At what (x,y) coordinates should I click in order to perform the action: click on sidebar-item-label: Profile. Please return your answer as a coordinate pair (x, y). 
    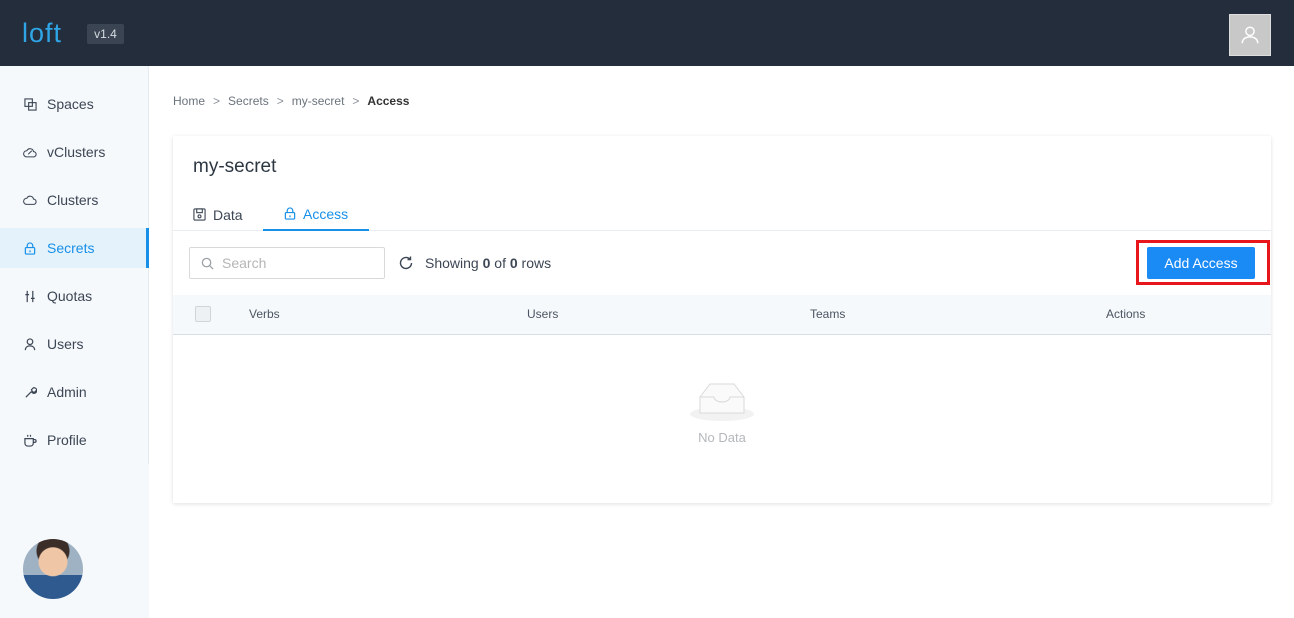
    Looking at the image, I should click on (67, 440).